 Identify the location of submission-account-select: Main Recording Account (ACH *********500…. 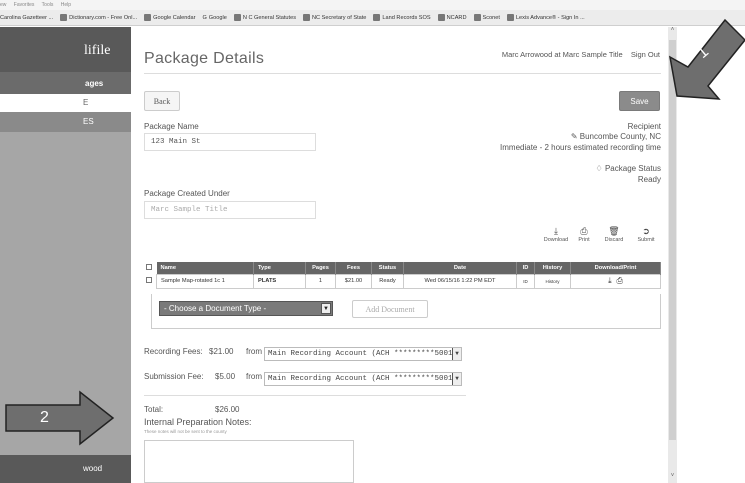
(363, 379).